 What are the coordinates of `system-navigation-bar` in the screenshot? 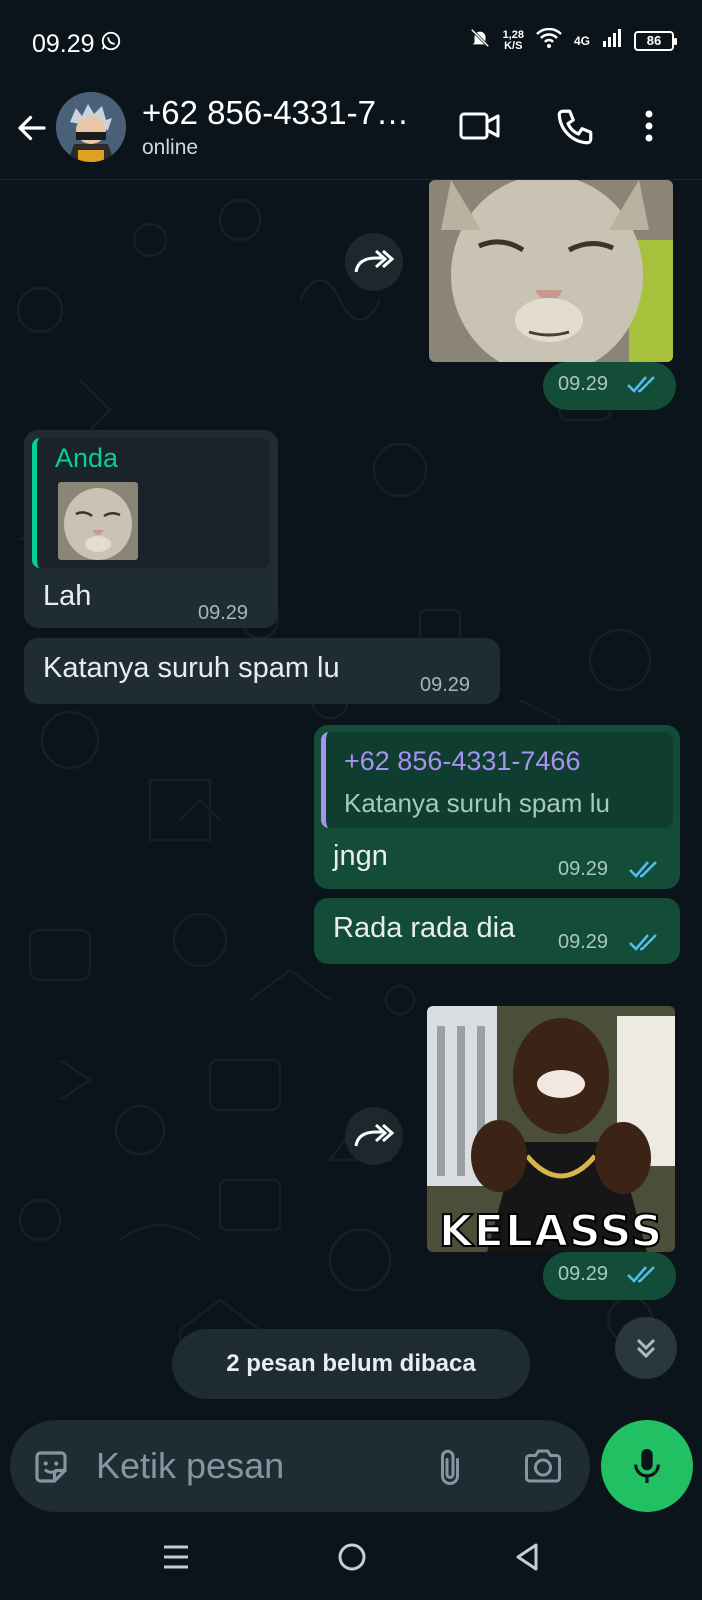 It's located at (351, 1560).